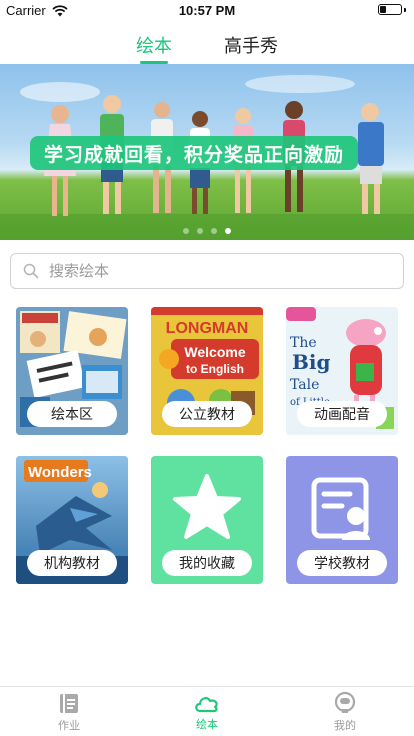 The width and height of the screenshot is (414, 736). I want to click on category-label: 我的收藏, so click(207, 563).